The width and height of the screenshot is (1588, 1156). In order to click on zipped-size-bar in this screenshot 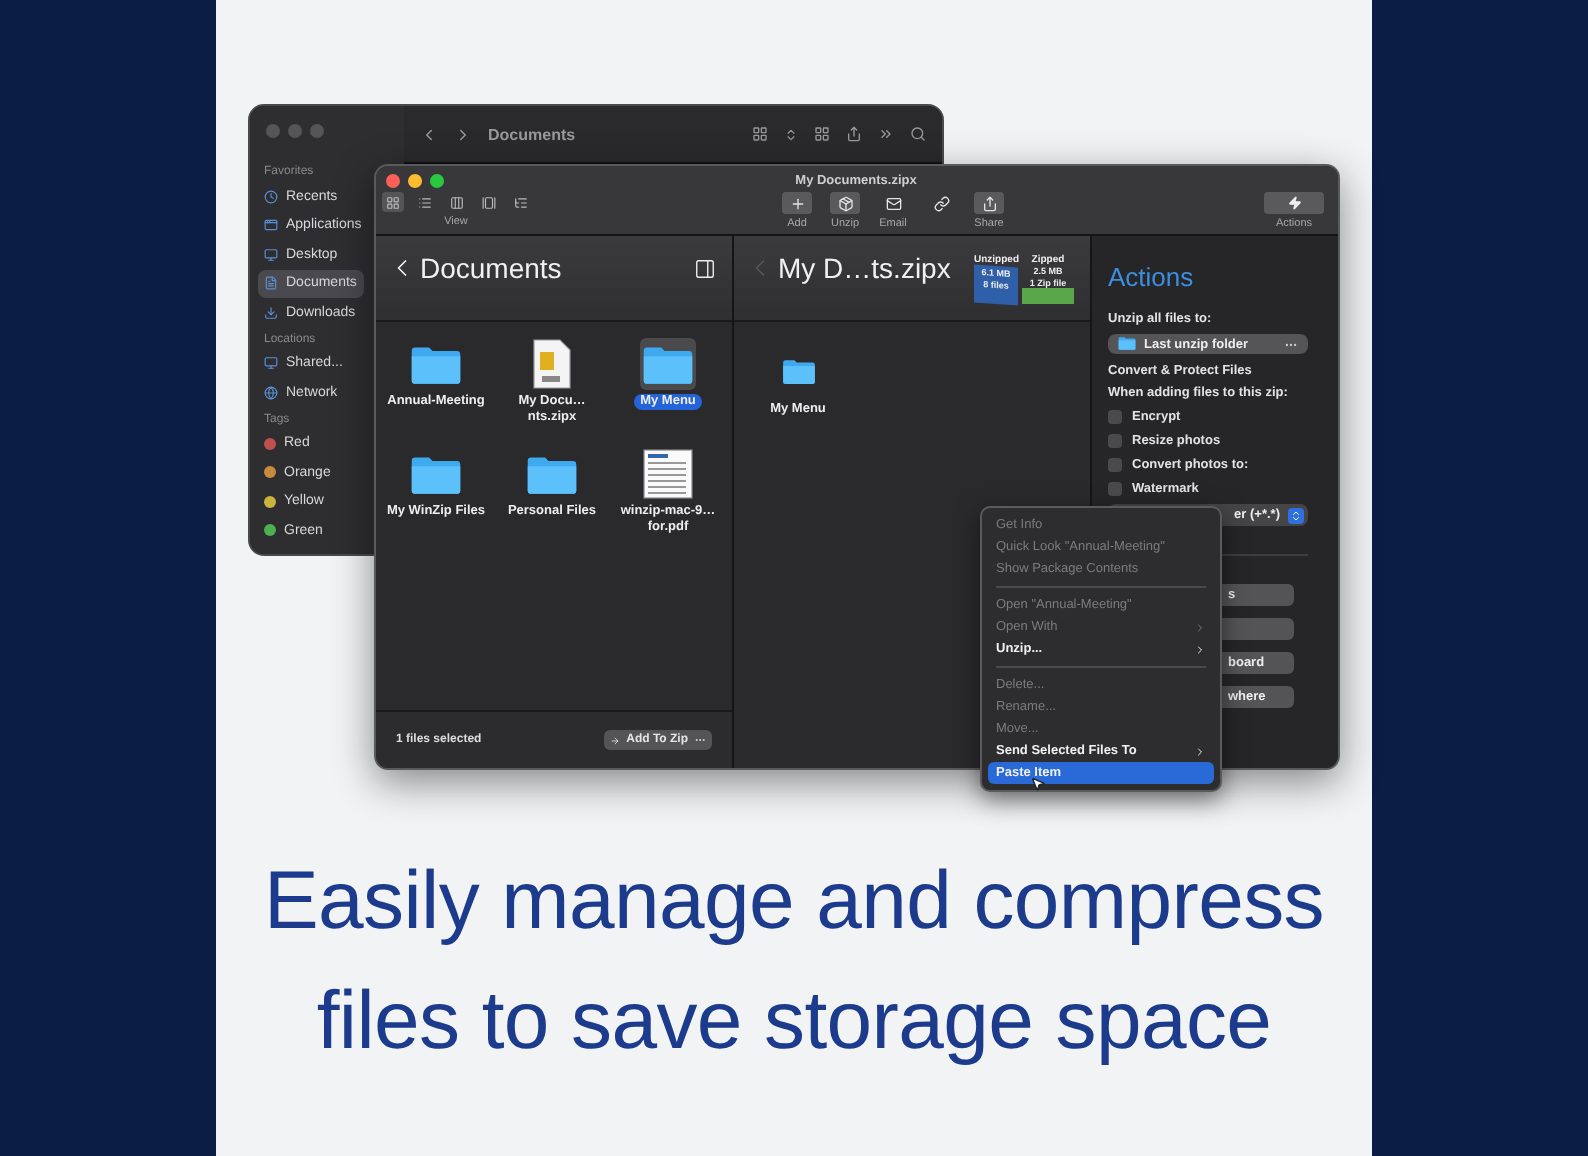, I will do `click(1048, 295)`.